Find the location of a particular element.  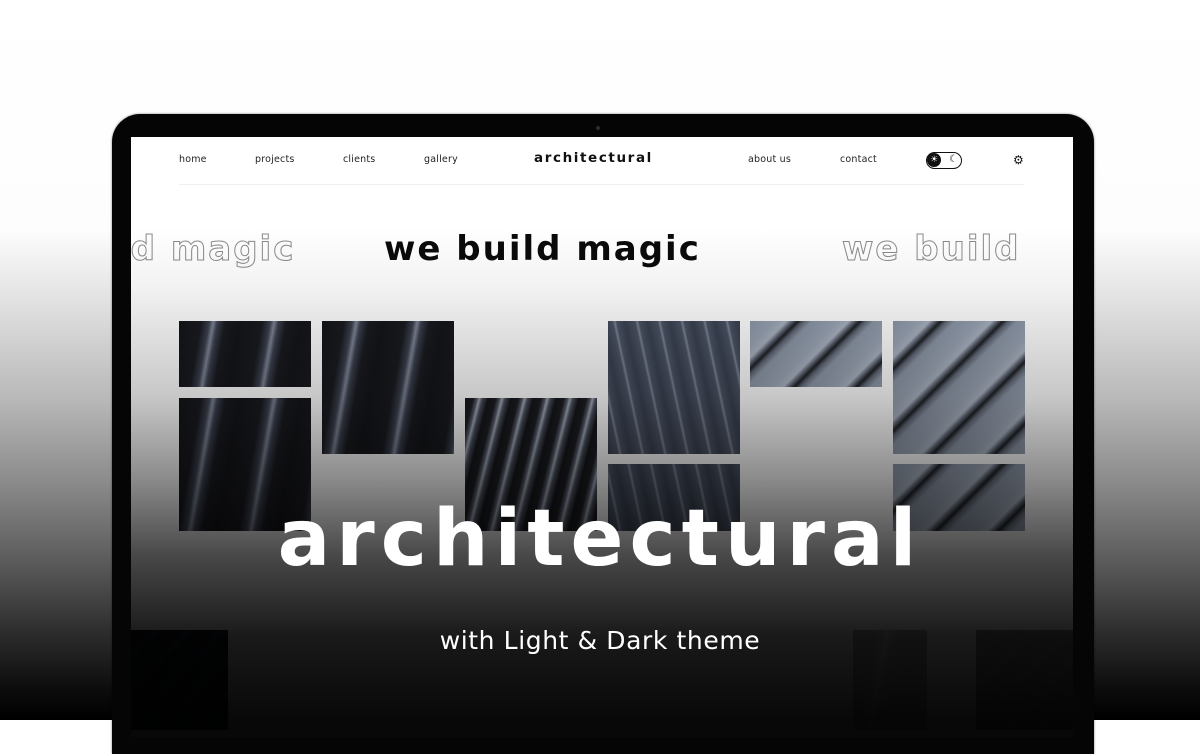

nav-link-clients: clients is located at coordinates (359, 159).